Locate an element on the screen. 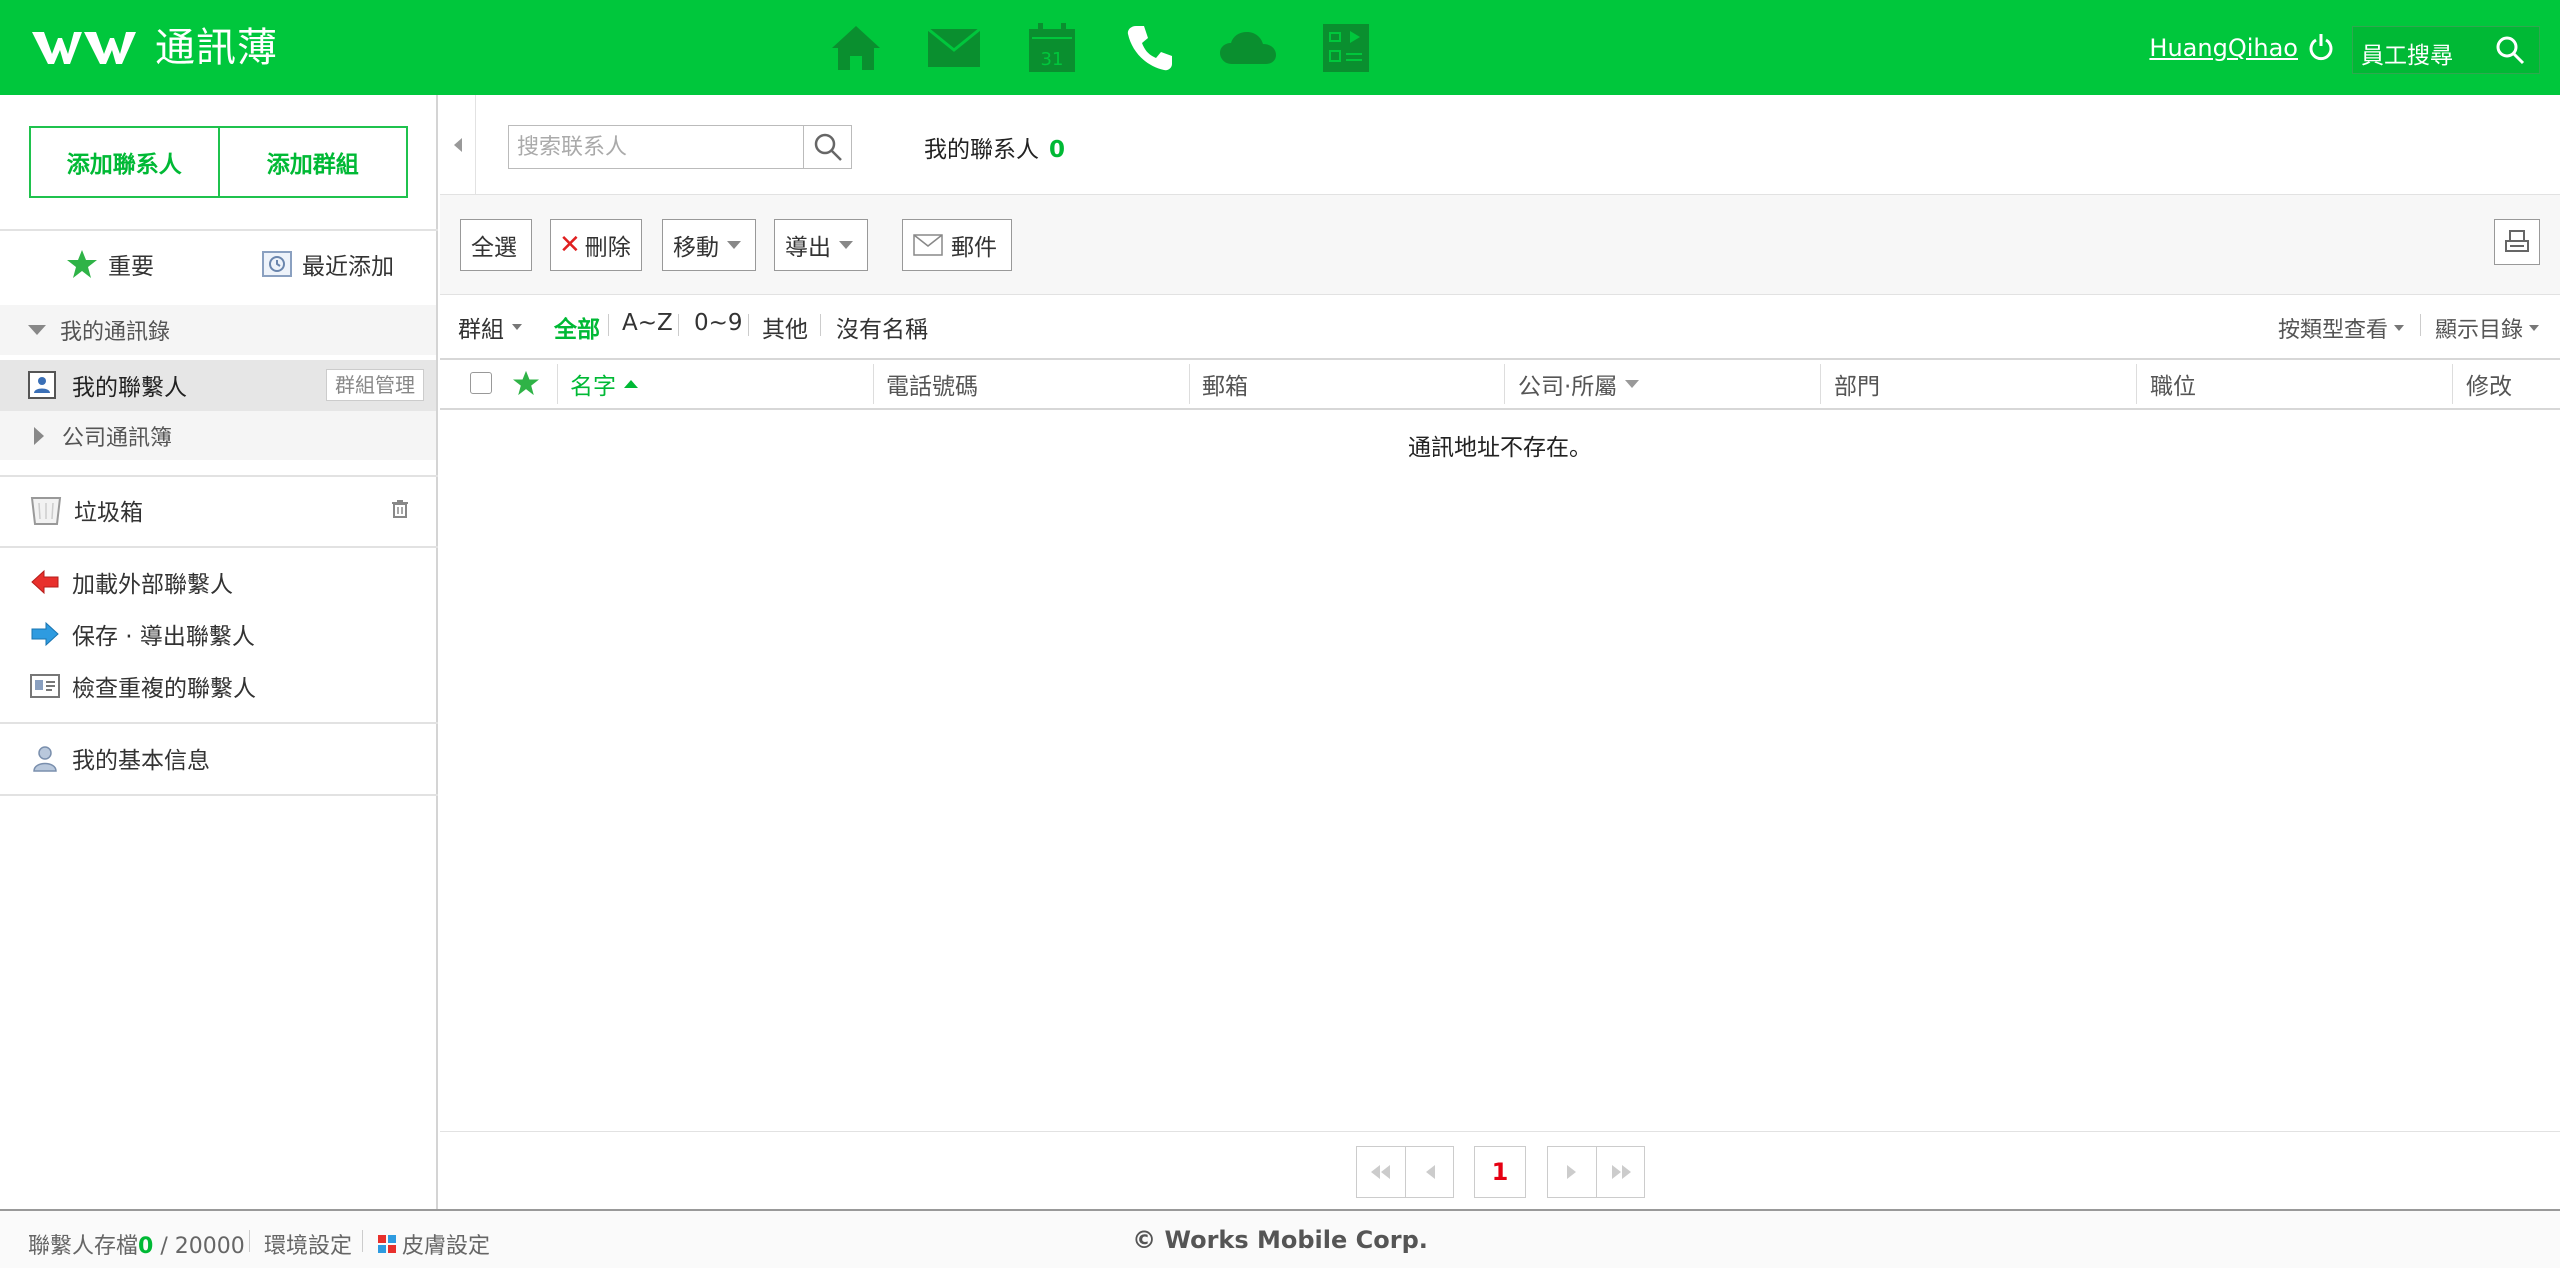 This screenshot has width=2560, height=1268. calendar-icon: 31 is located at coordinates (1052, 48).